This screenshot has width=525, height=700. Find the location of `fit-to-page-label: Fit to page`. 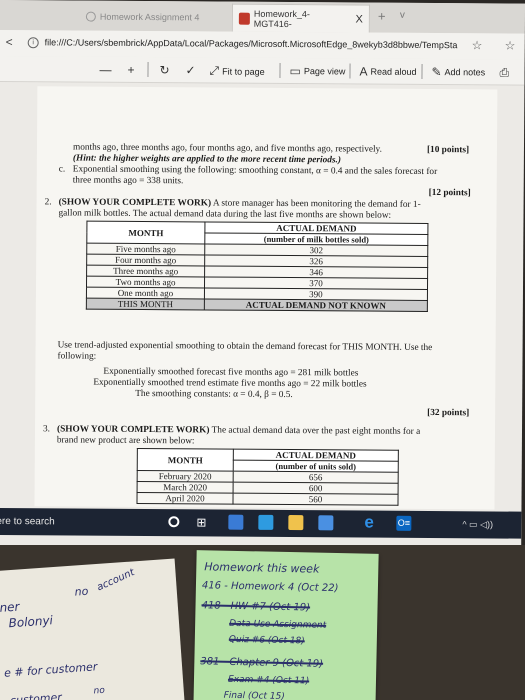

fit-to-page-label: Fit to page is located at coordinates (243, 71).